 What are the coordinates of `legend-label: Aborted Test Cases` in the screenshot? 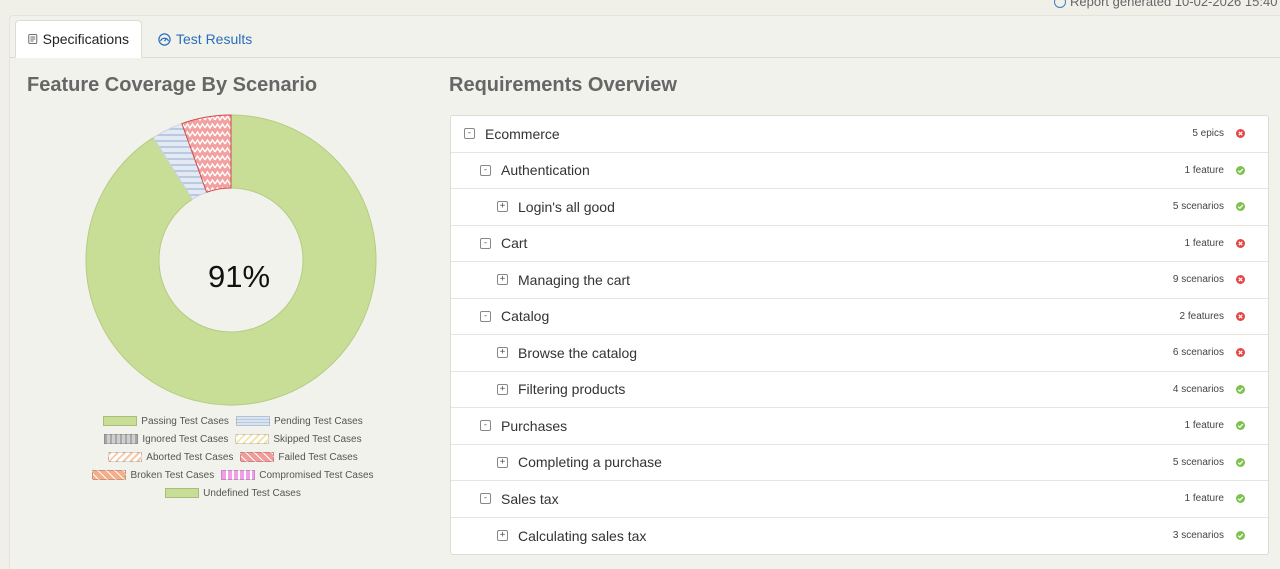 It's located at (190, 457).